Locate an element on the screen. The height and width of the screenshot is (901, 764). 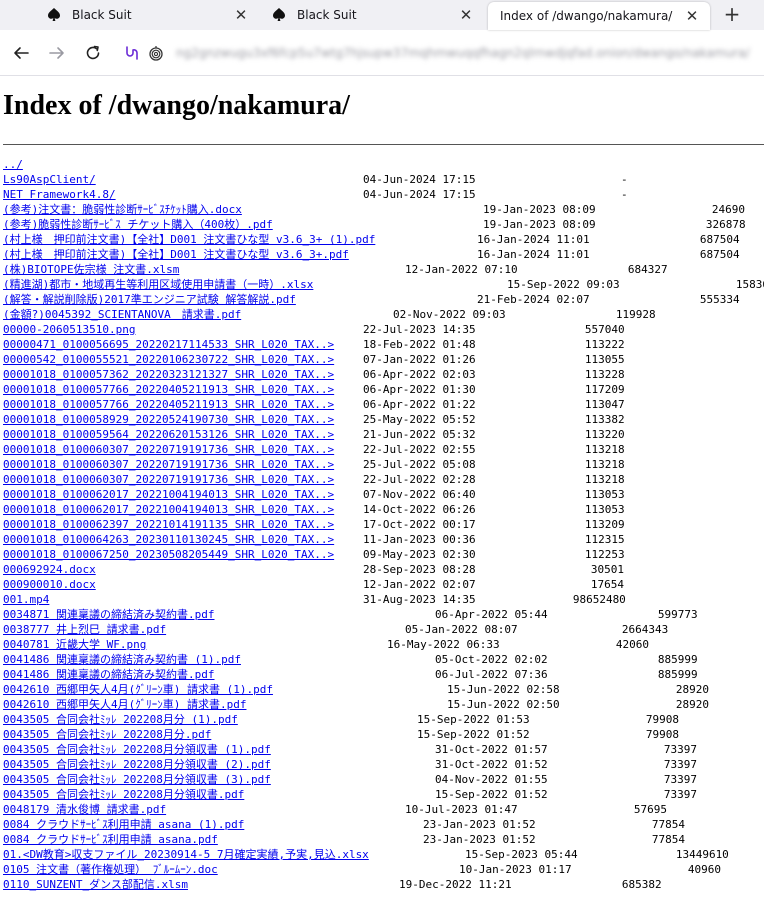
modified-date: 02-Nov-2022 09:03 is located at coordinates (449, 314).